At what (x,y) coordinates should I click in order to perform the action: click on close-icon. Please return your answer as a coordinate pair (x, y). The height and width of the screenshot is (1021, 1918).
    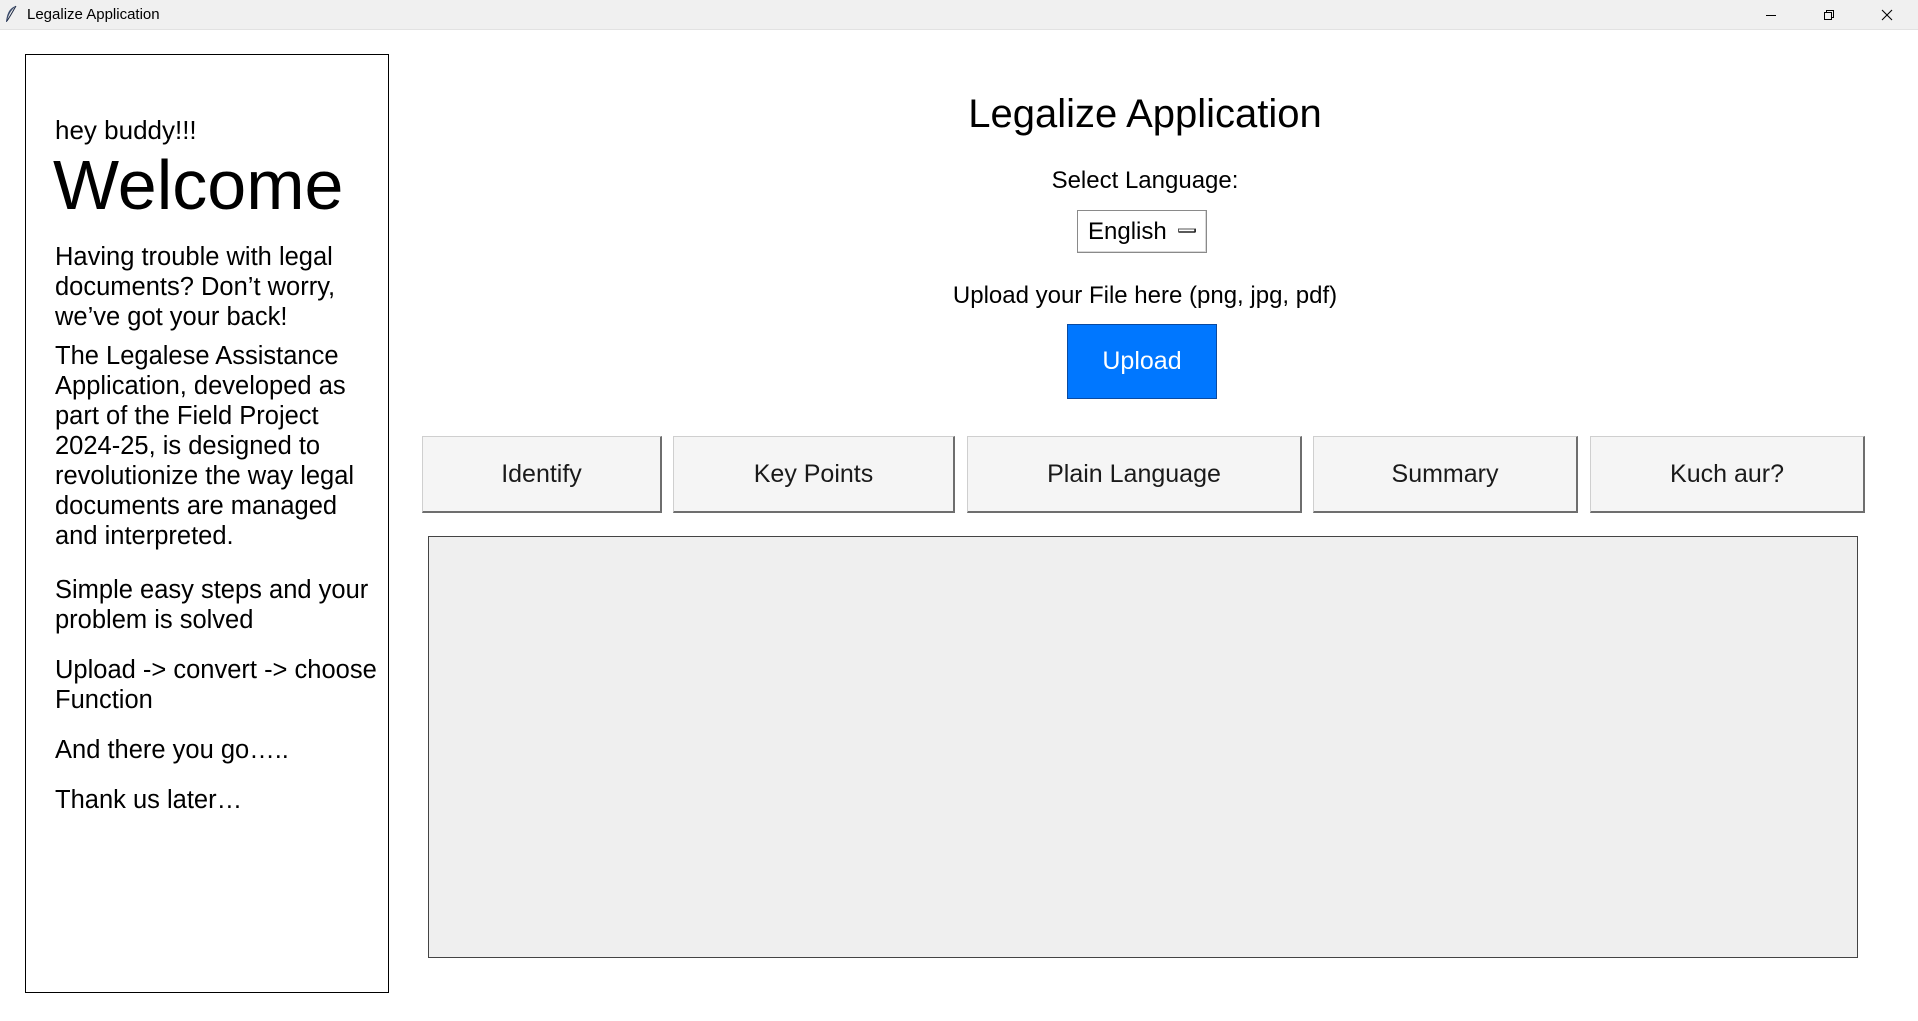
    Looking at the image, I should click on (1887, 14).